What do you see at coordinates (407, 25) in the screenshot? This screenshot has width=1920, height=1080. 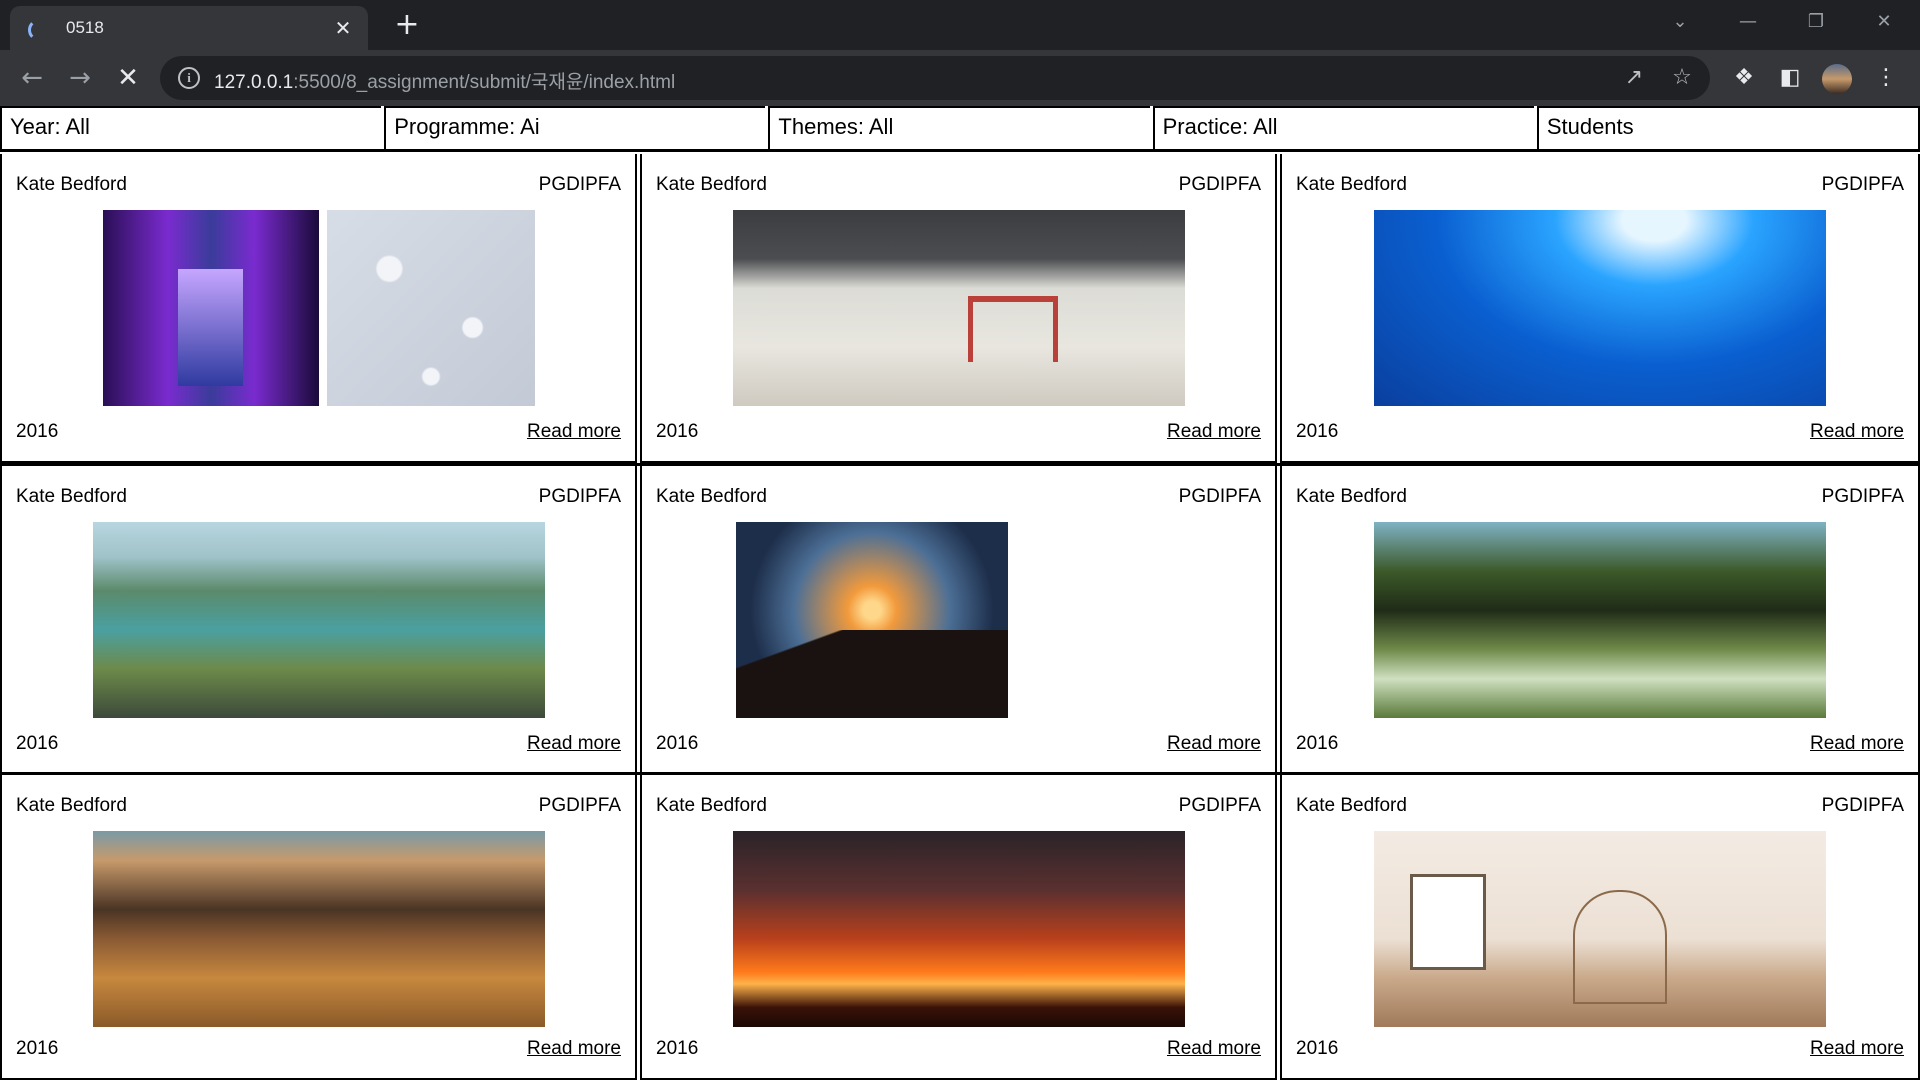 I see `new-tab-button: +` at bounding box center [407, 25].